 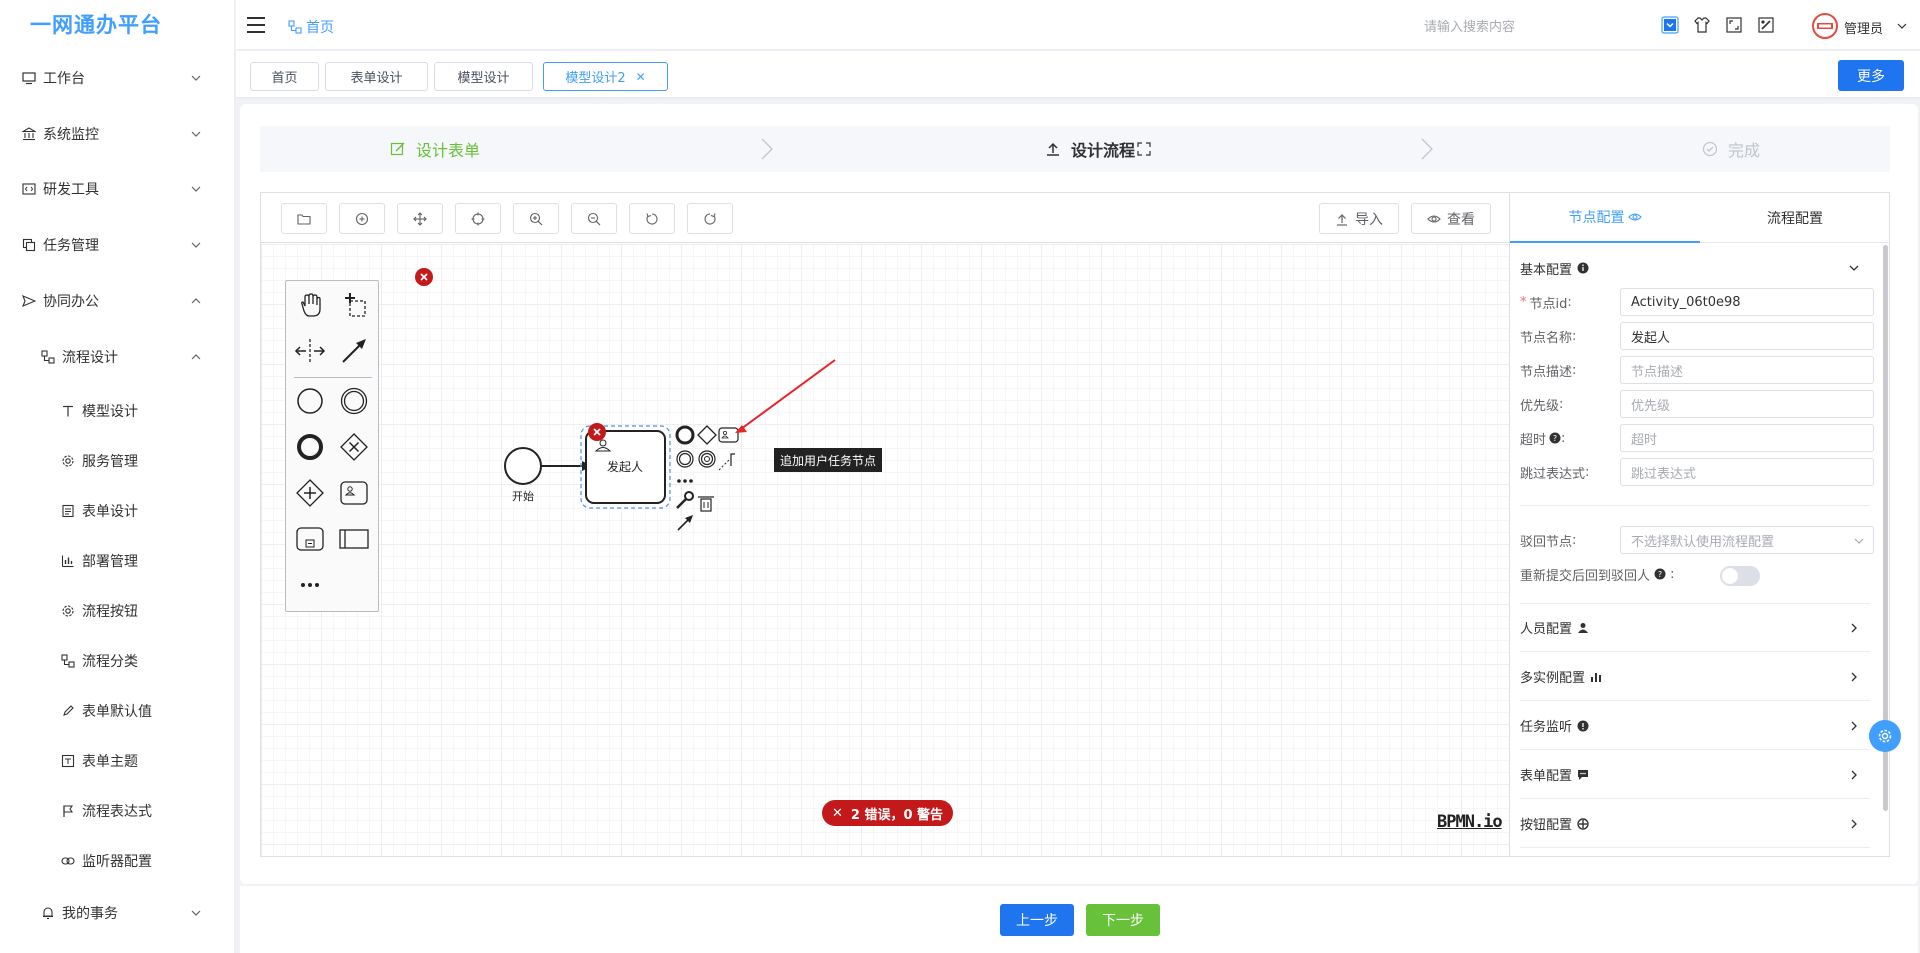 I want to click on breadcrumb: 首页, so click(x=311, y=27).